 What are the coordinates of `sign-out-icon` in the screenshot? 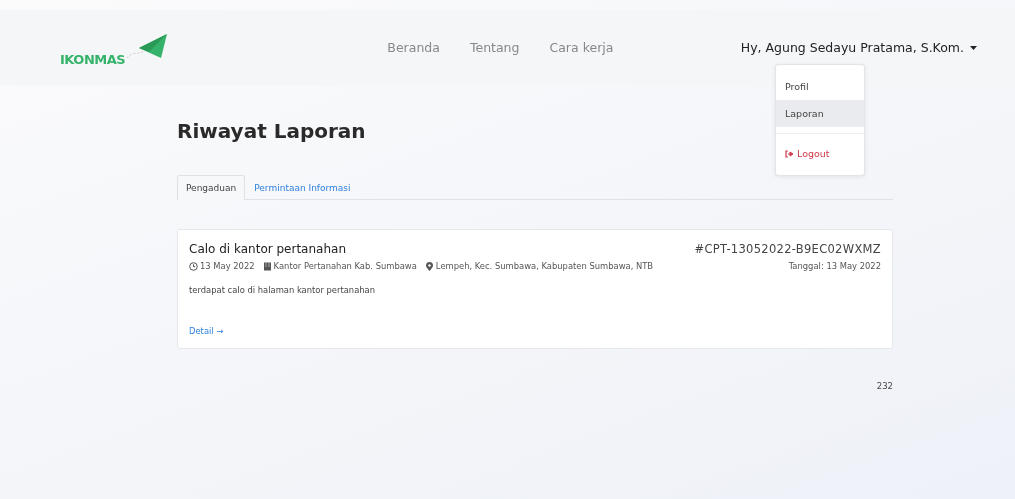 It's located at (789, 153).